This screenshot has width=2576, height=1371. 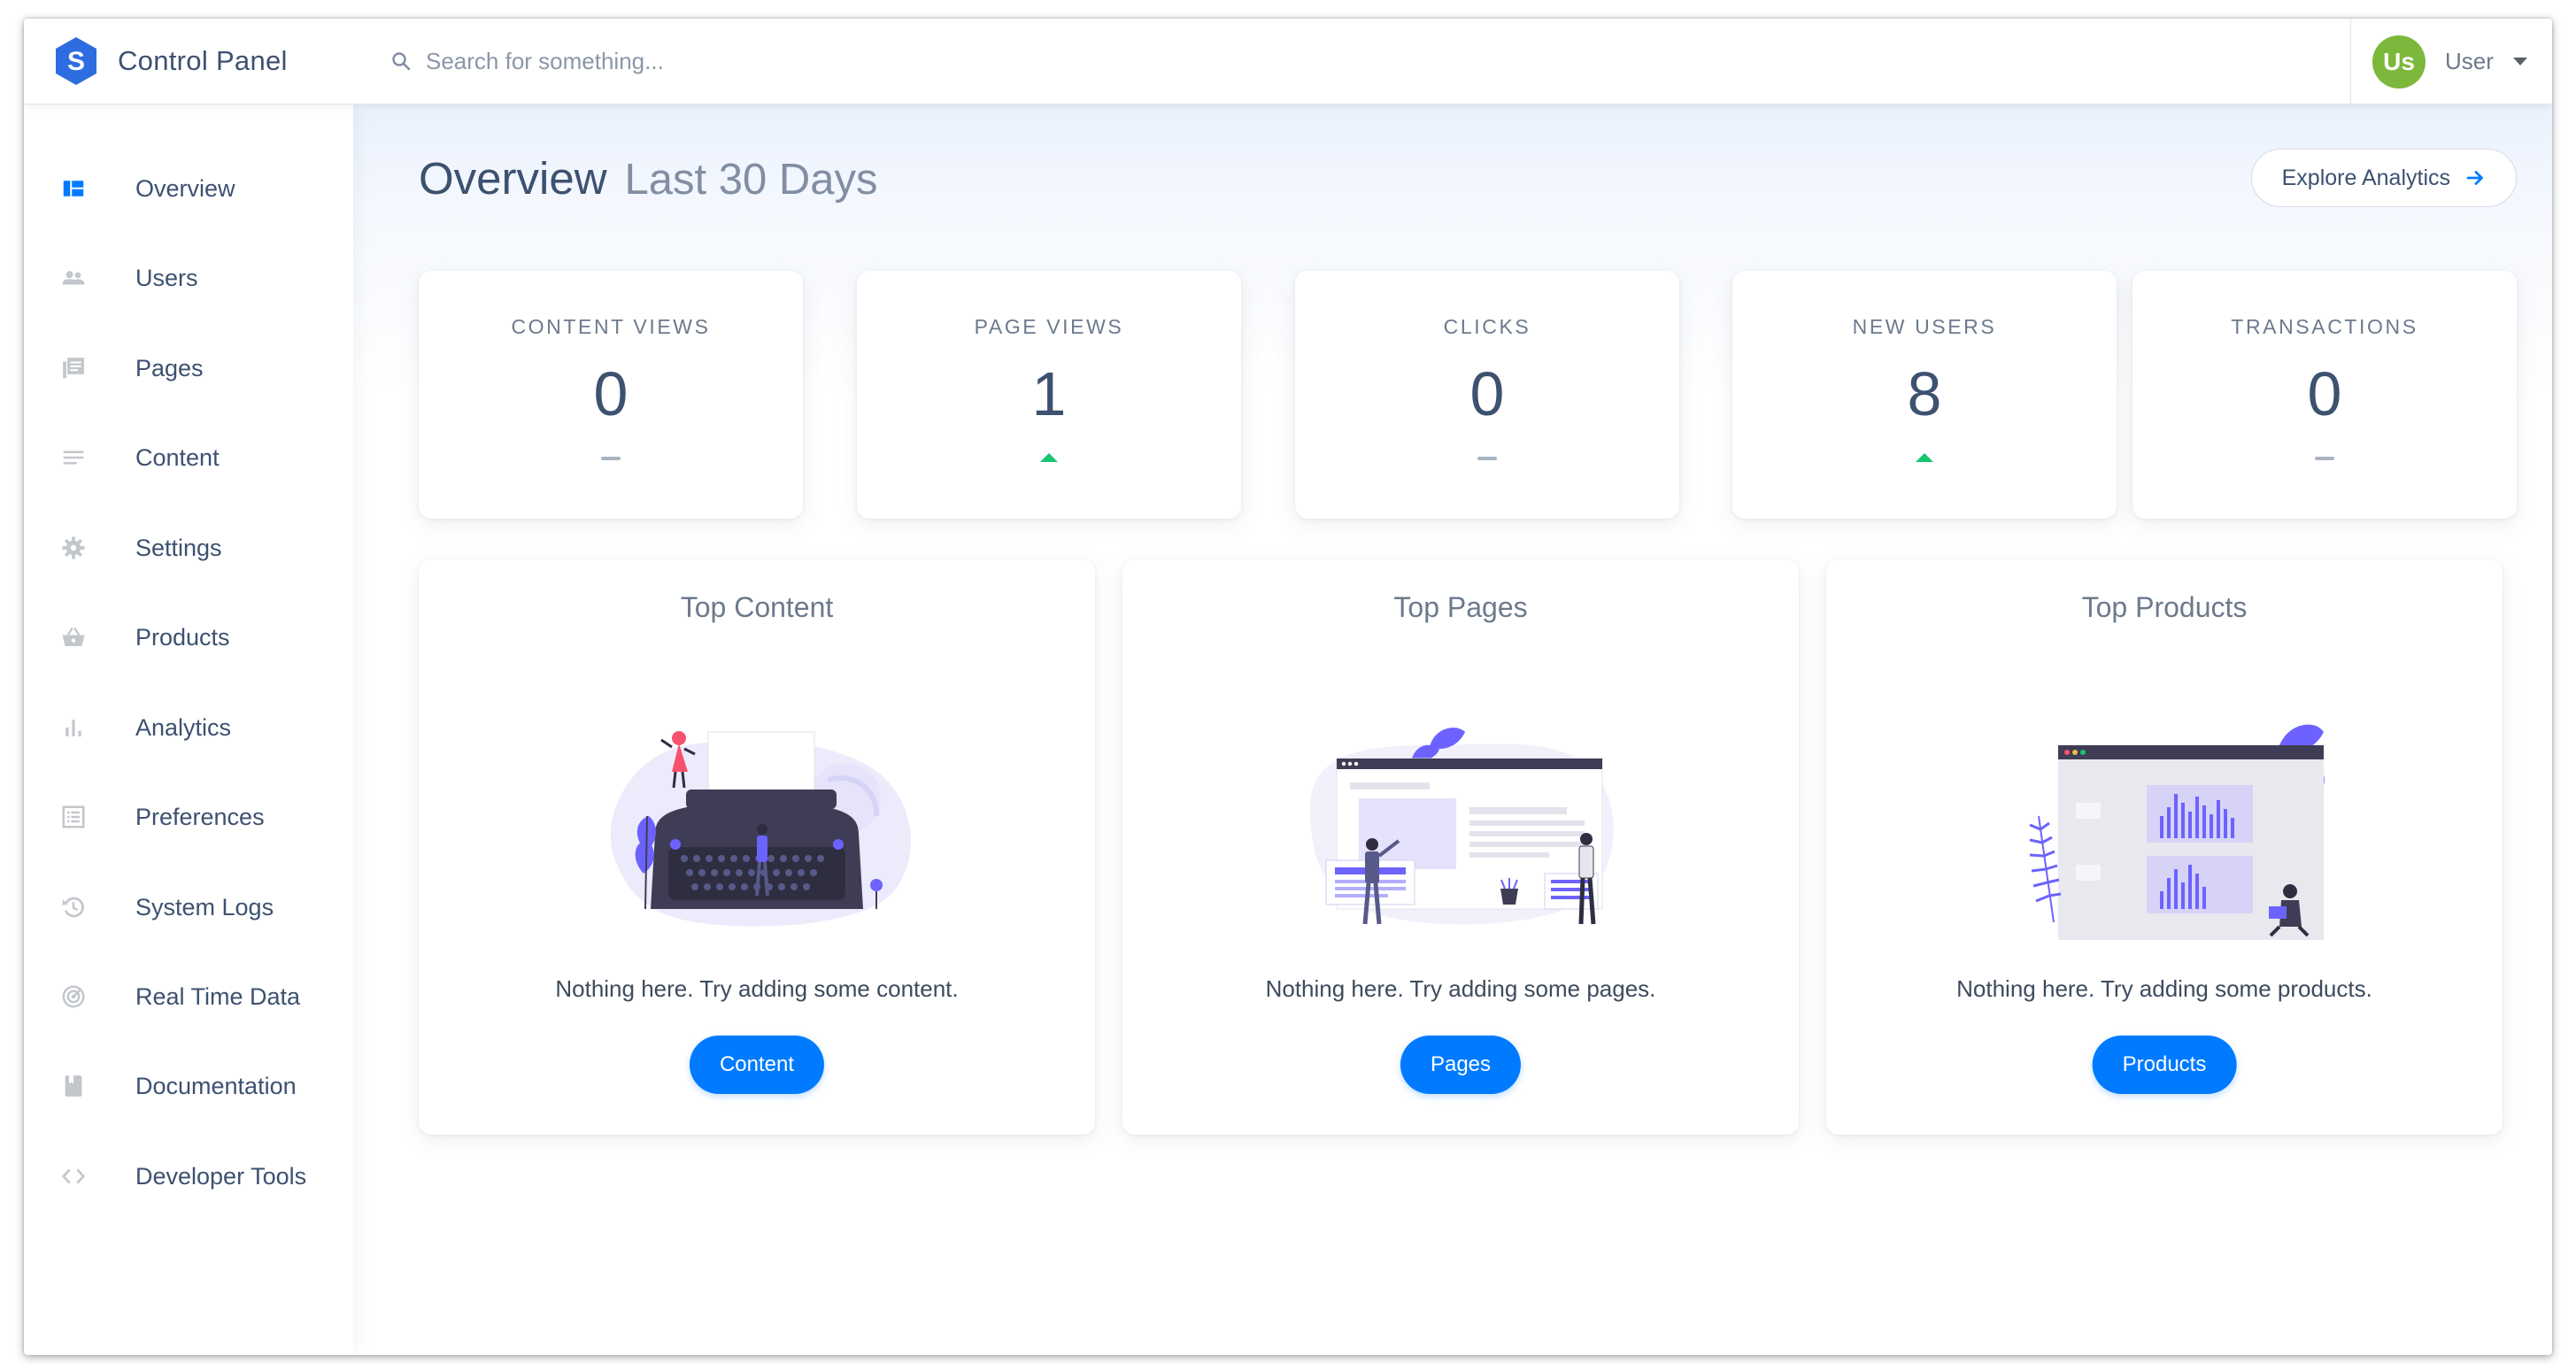 What do you see at coordinates (177, 457) in the screenshot?
I see `sidebar-item-label: Content` at bounding box center [177, 457].